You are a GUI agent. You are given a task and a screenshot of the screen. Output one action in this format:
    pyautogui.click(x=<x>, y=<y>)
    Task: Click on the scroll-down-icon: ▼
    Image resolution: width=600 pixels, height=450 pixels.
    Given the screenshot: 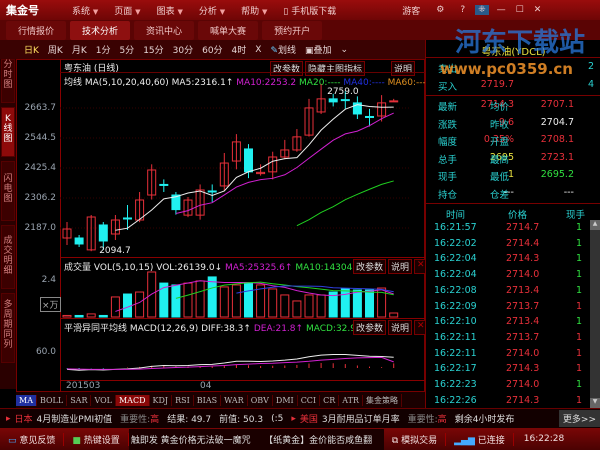 What is the action you would take?
    pyautogui.click(x=595, y=403)
    